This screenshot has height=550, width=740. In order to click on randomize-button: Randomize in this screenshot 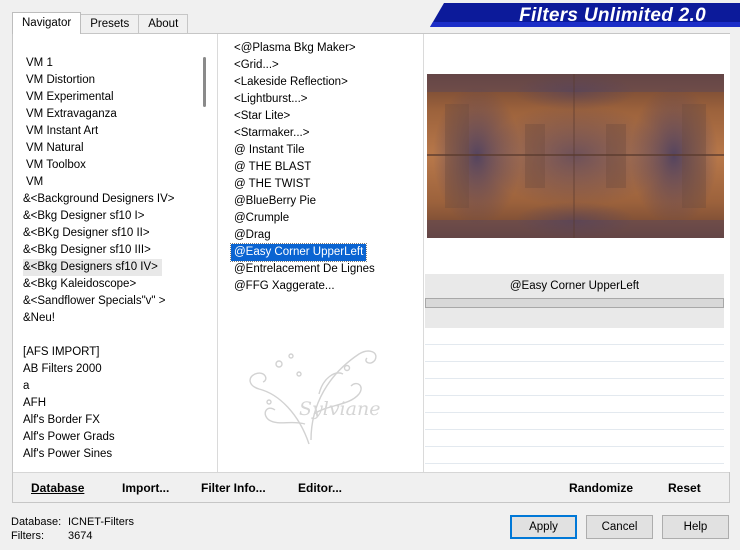, I will do `click(601, 488)`.